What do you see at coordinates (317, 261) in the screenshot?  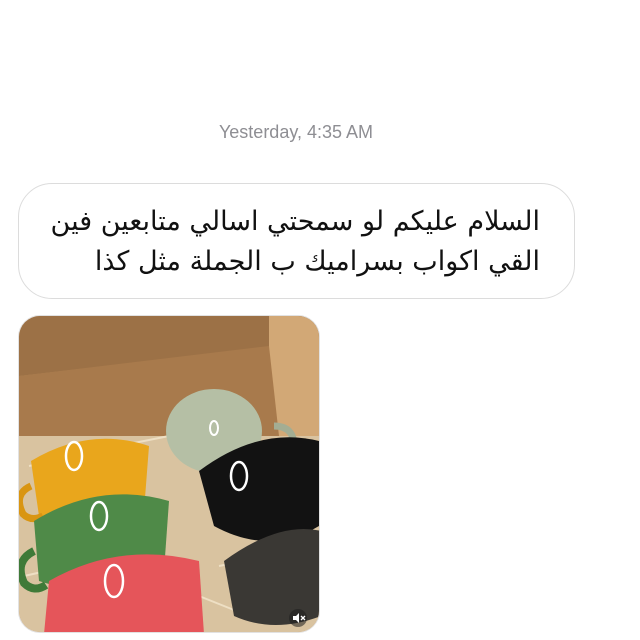 I see `message-text-line-2: القي اكواب بسراميك ب الجملة مثل كذا` at bounding box center [317, 261].